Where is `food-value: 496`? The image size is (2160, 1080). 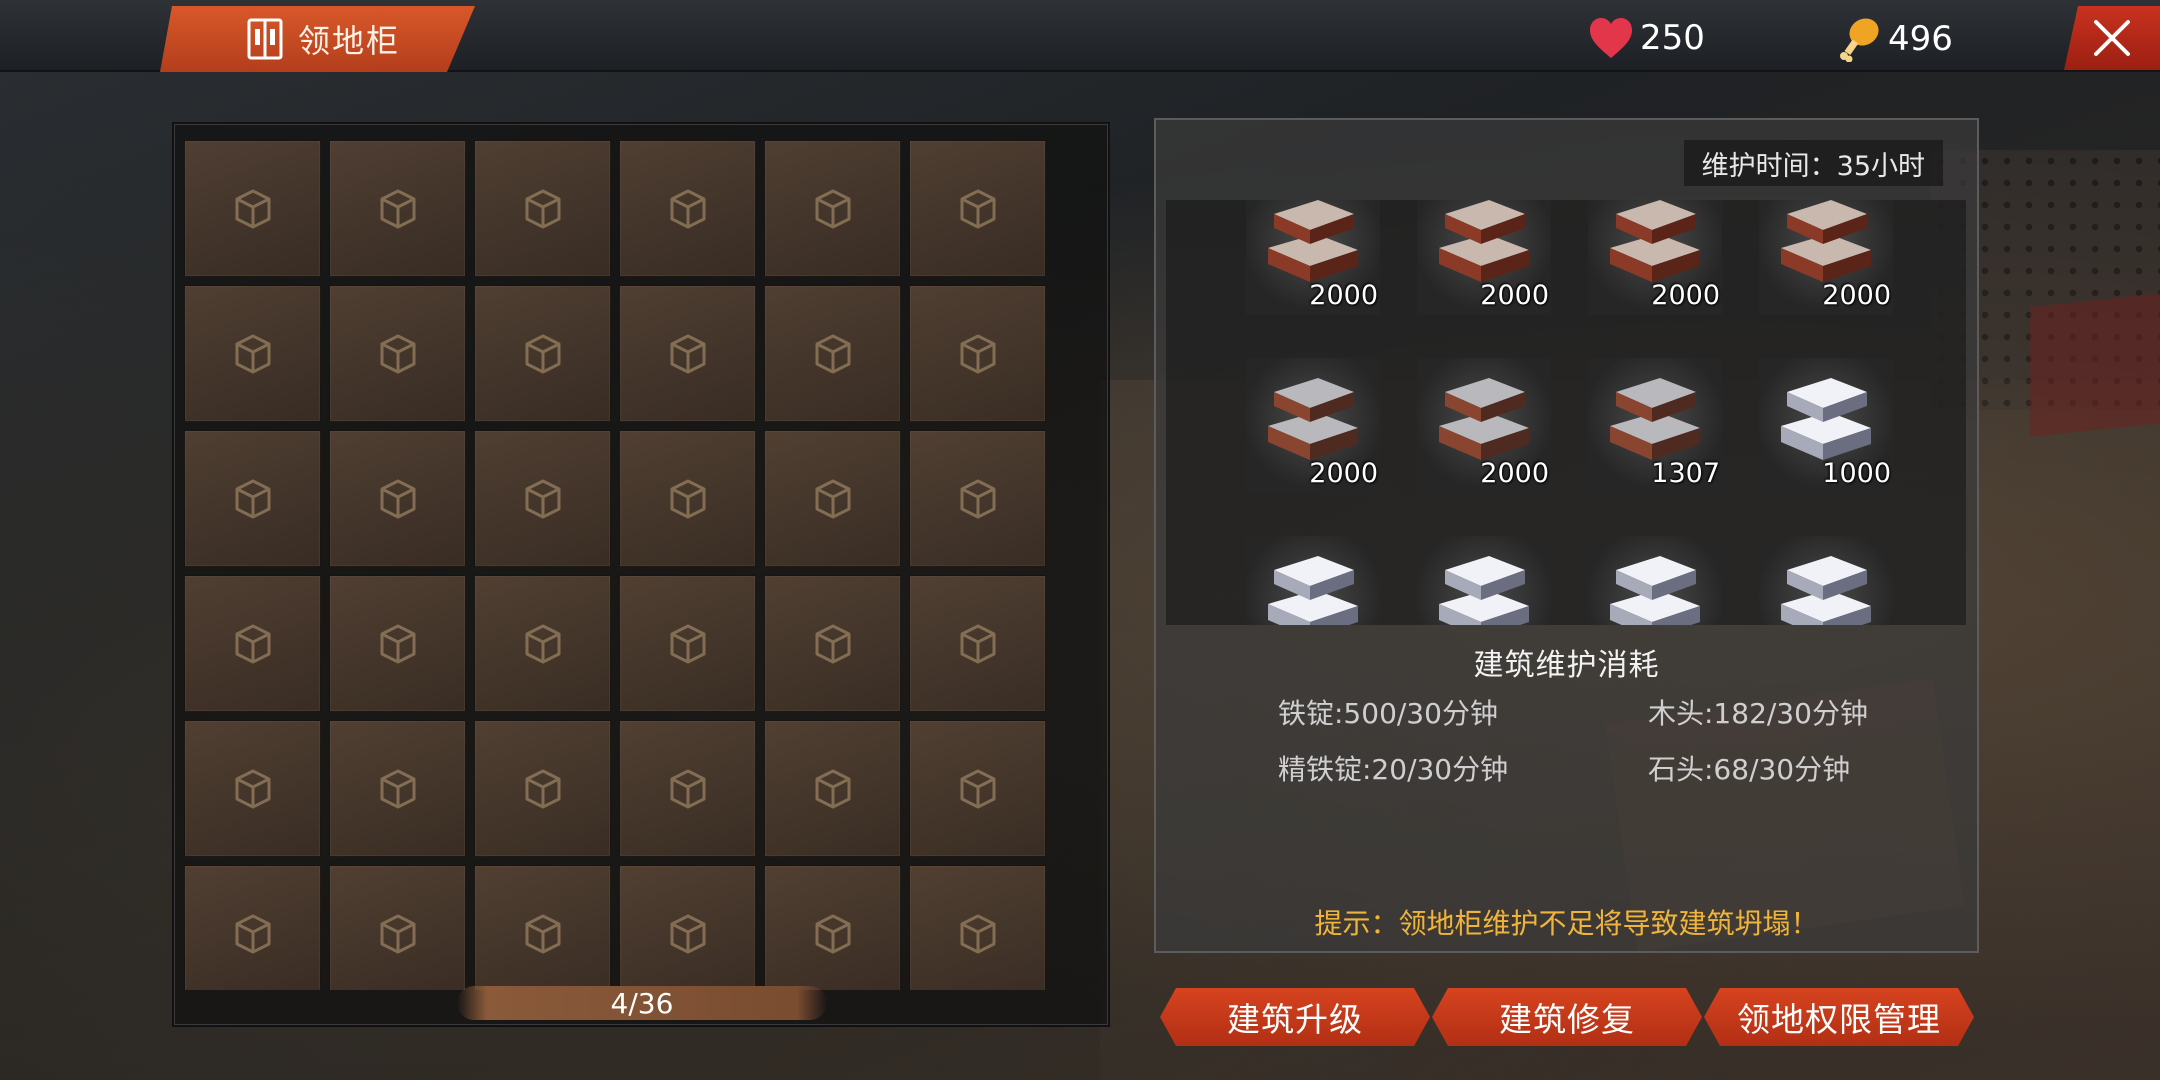
food-value: 496 is located at coordinates (1920, 39).